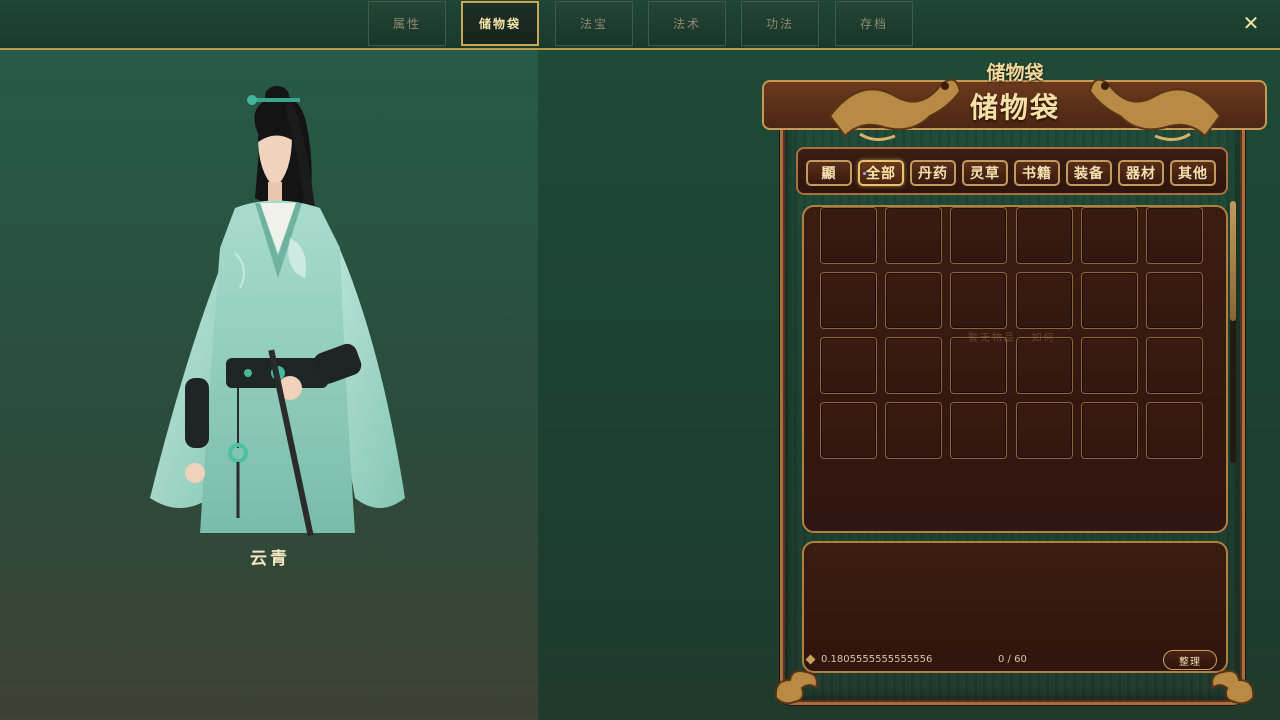 Image resolution: width=1280 pixels, height=720 pixels. What do you see at coordinates (985, 173) in the screenshot?
I see `filter-herbs: 灵草` at bounding box center [985, 173].